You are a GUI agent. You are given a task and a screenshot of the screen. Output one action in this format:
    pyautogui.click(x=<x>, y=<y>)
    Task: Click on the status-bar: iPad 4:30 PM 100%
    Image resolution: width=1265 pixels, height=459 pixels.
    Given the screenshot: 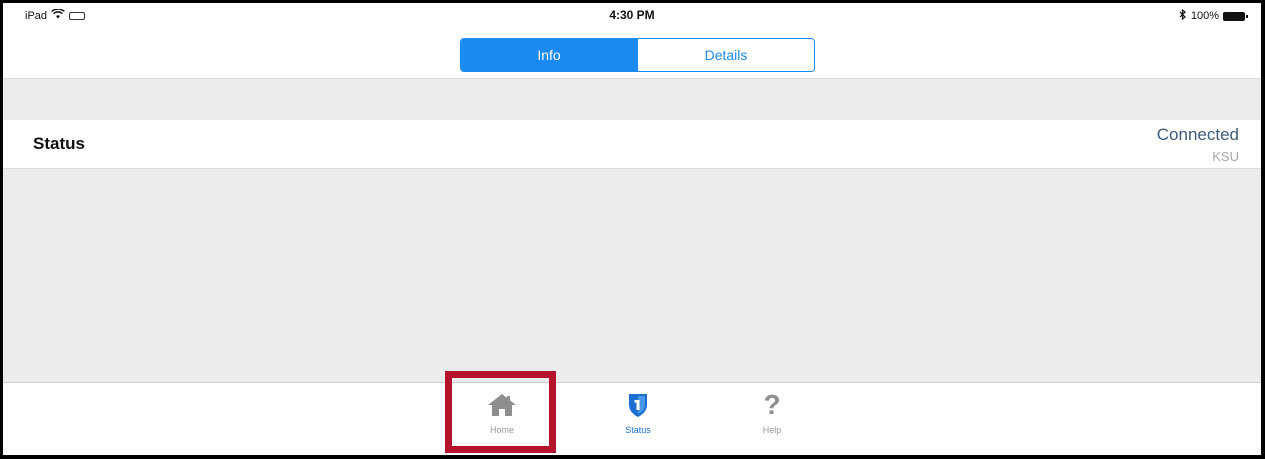 What is the action you would take?
    pyautogui.click(x=632, y=15)
    